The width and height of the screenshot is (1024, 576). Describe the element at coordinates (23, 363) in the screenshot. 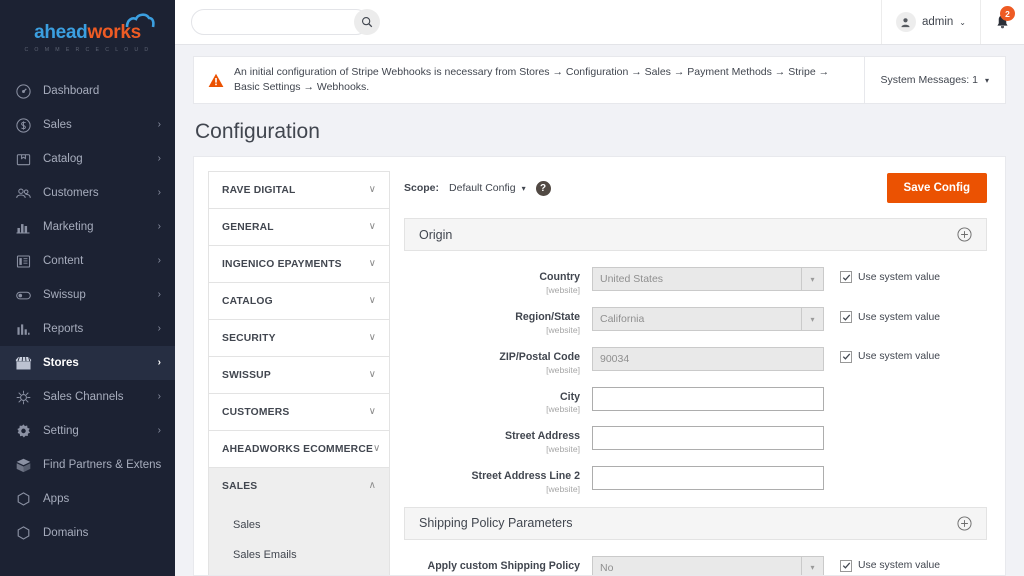

I see `stores-storefront-icon` at that location.